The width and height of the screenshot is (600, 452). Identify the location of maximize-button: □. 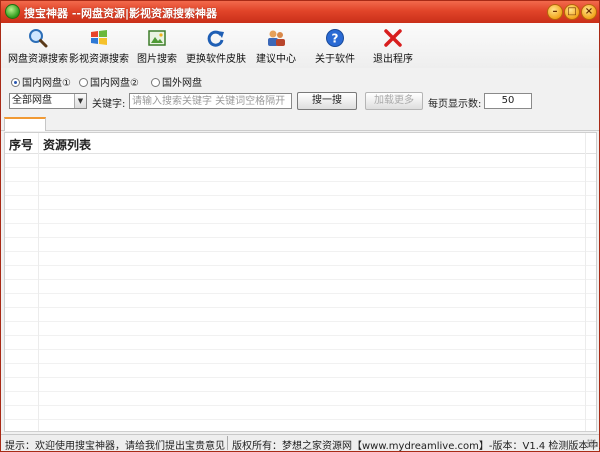
(572, 12).